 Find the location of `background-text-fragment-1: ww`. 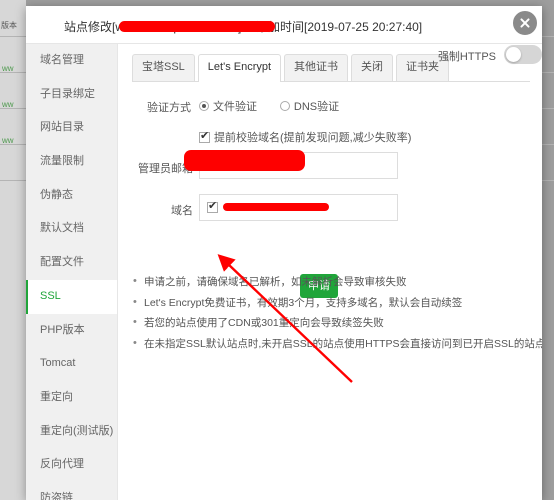

background-text-fragment-1: ww is located at coordinates (8, 68).